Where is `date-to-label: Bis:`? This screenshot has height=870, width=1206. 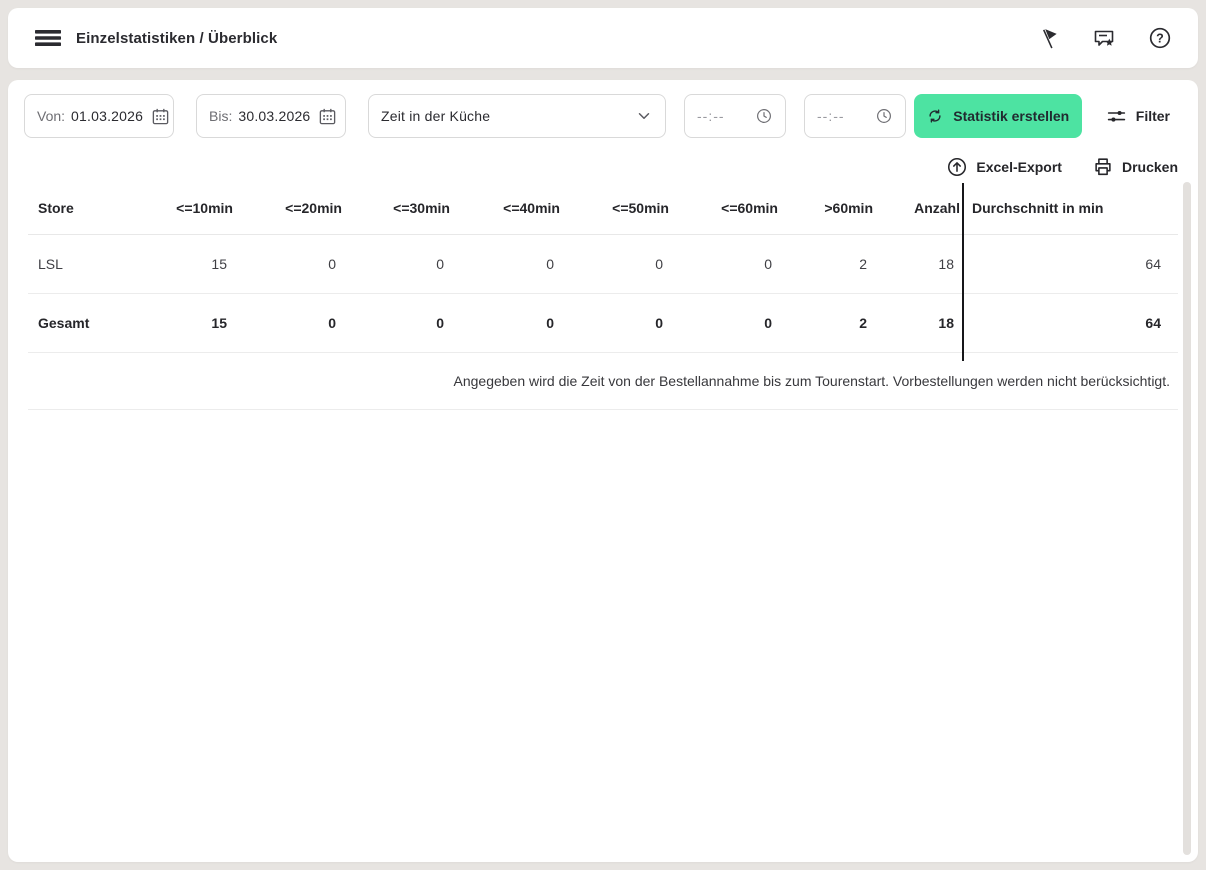 date-to-label: Bis: is located at coordinates (221, 116).